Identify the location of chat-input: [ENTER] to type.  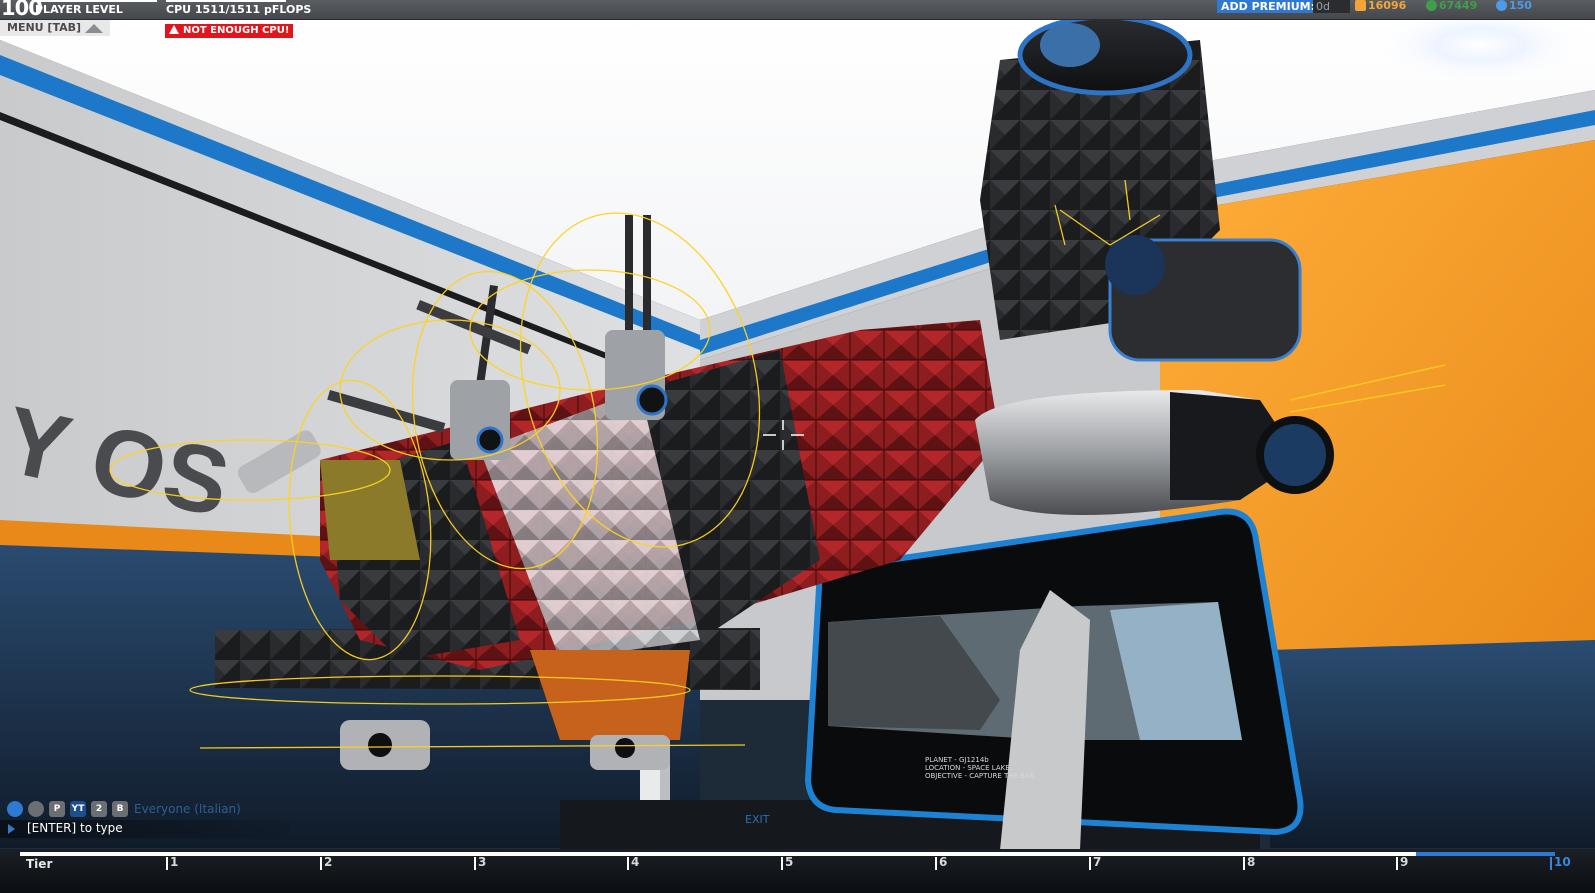
(145, 829).